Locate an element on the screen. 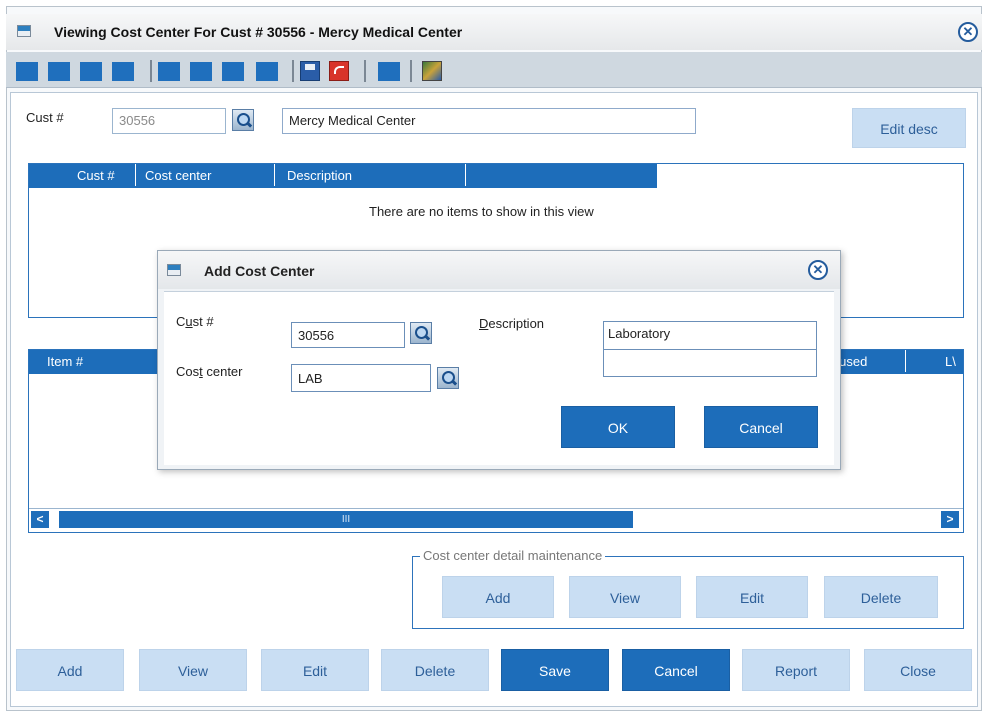 The image size is (982, 711). add-button: Add is located at coordinates (70, 670).